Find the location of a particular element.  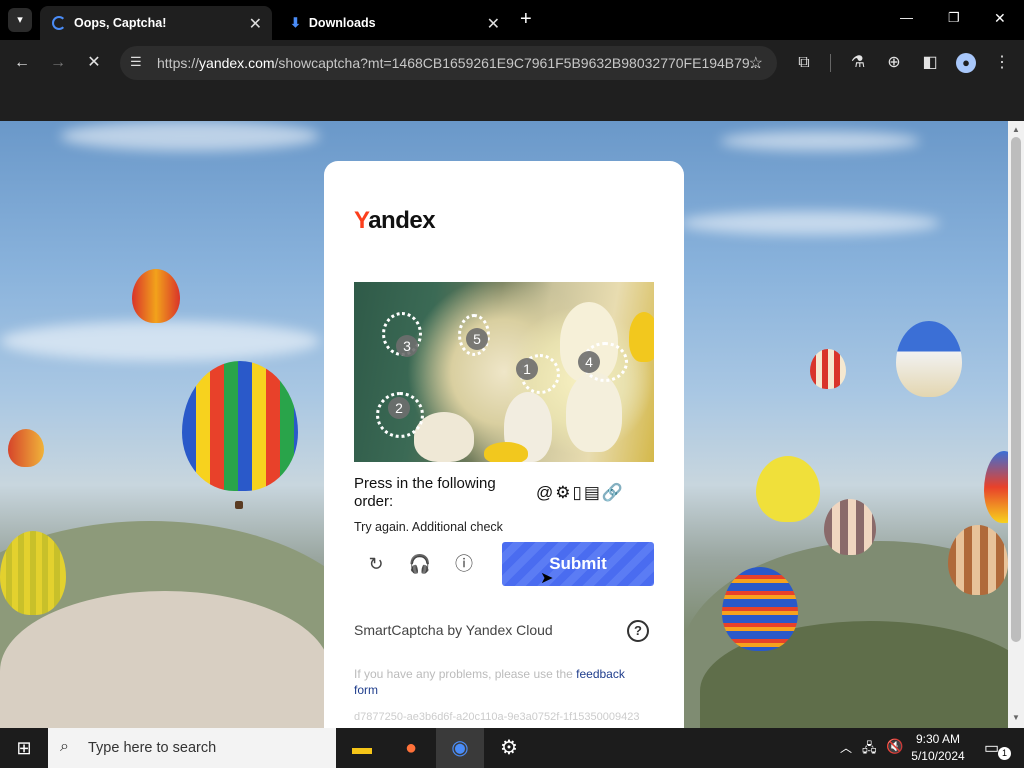

chrome-icon: ◉ is located at coordinates (460, 748).